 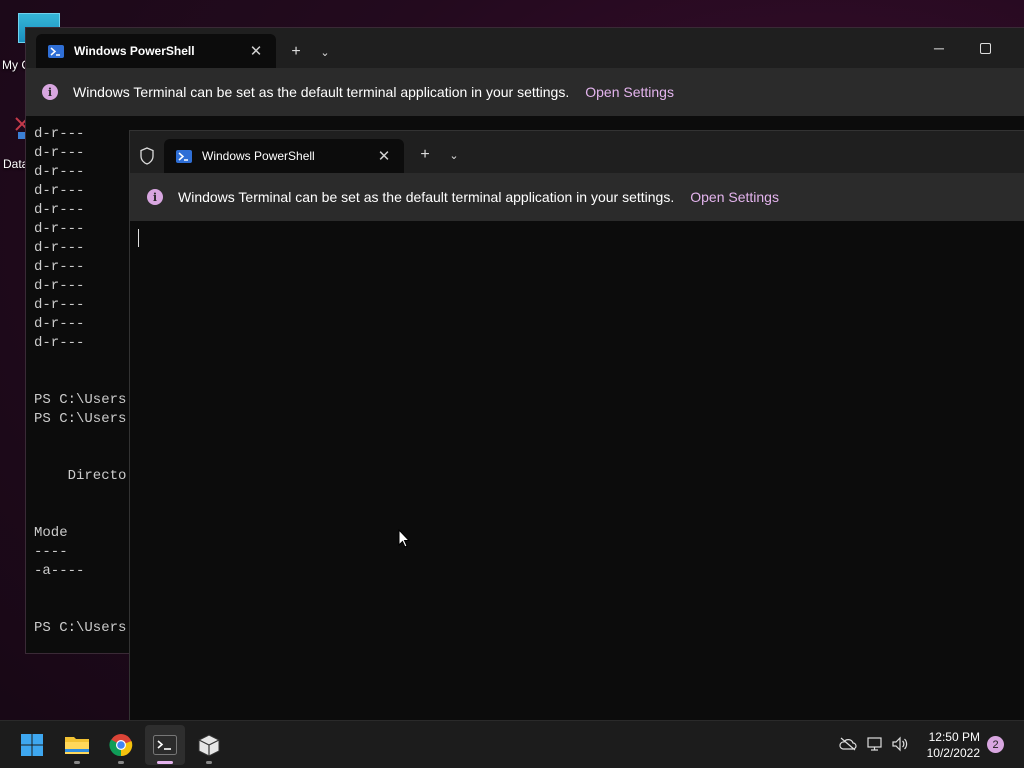 What do you see at coordinates (939, 48) in the screenshot?
I see `minimize-button: ─` at bounding box center [939, 48].